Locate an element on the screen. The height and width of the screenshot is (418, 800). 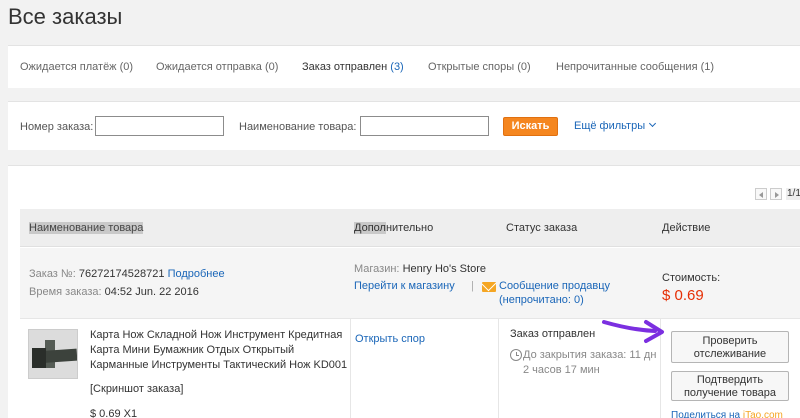
tab-count: (3) is located at coordinates (397, 67).